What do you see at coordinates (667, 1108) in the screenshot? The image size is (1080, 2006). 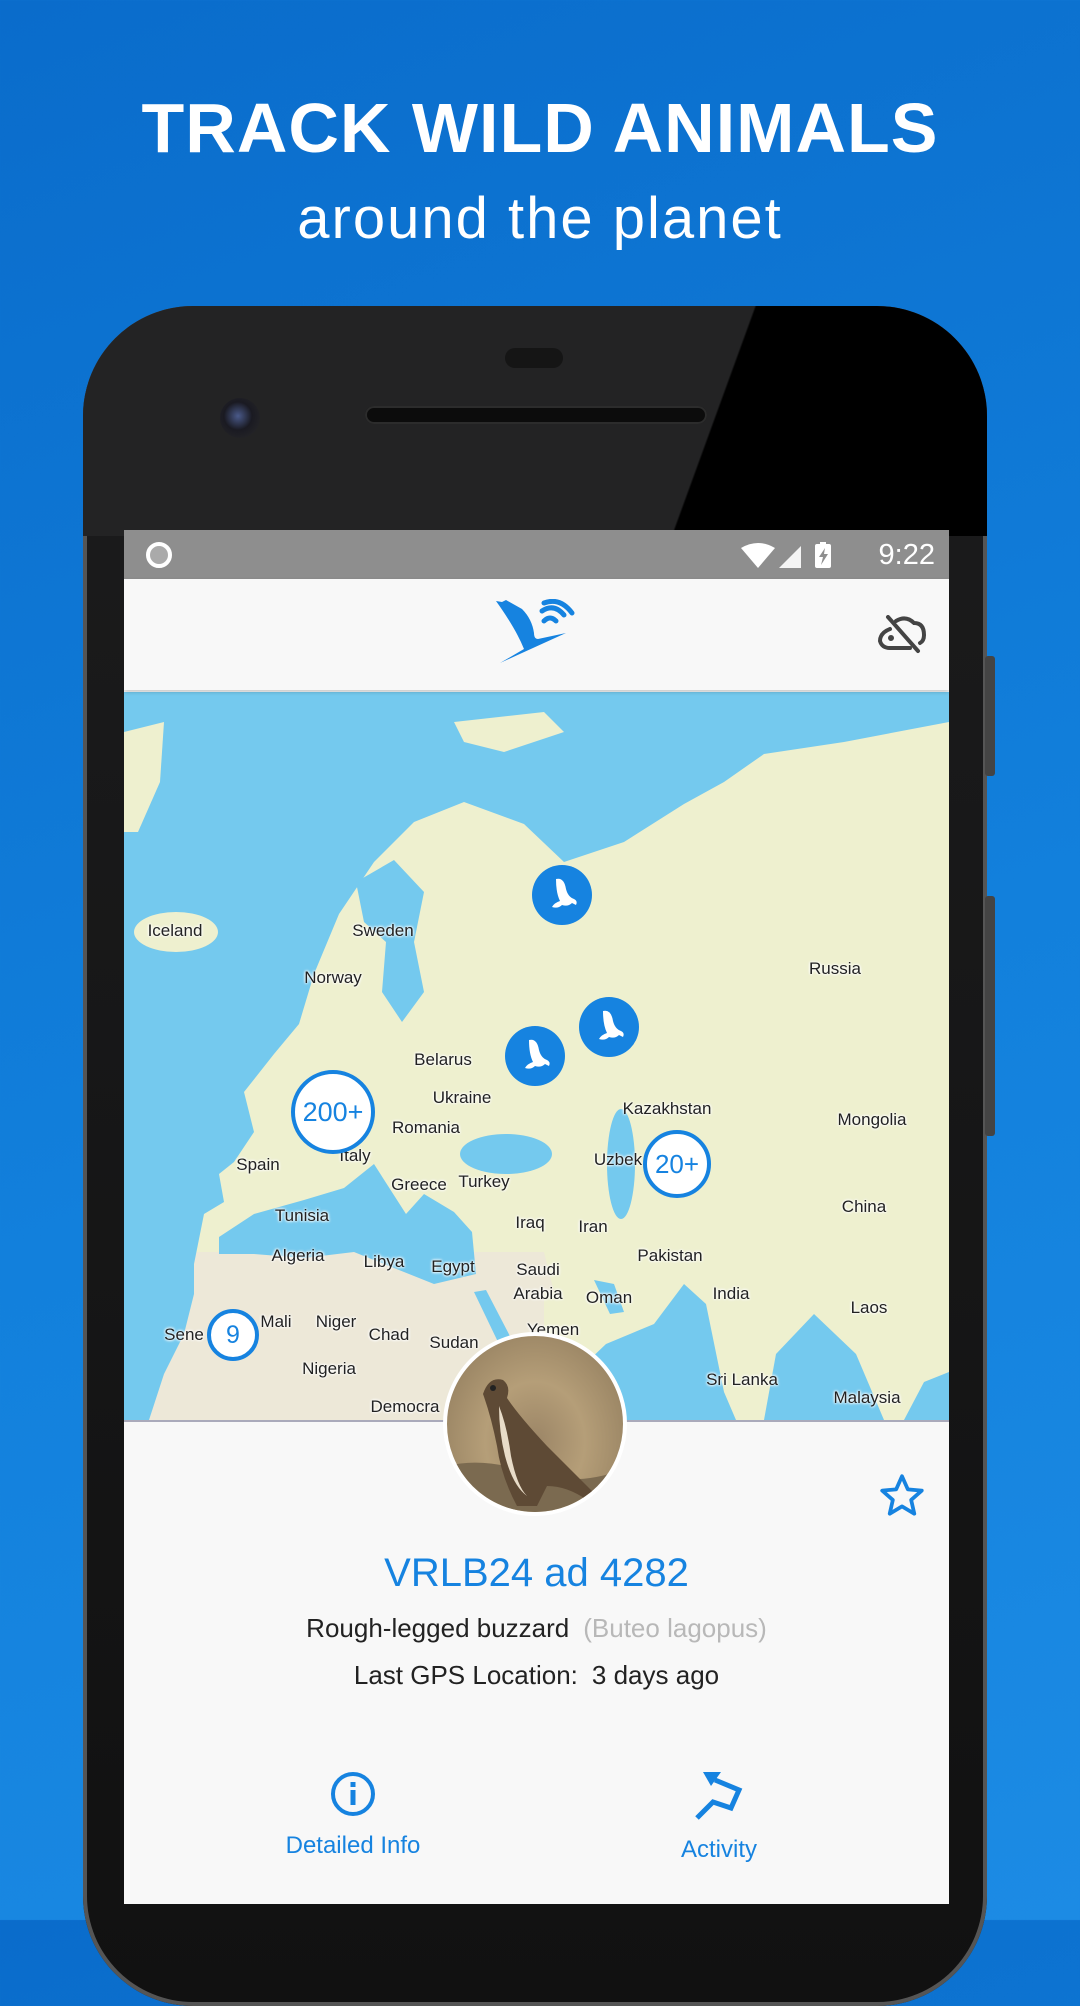 I see `map-label: Kazakhstan` at bounding box center [667, 1108].